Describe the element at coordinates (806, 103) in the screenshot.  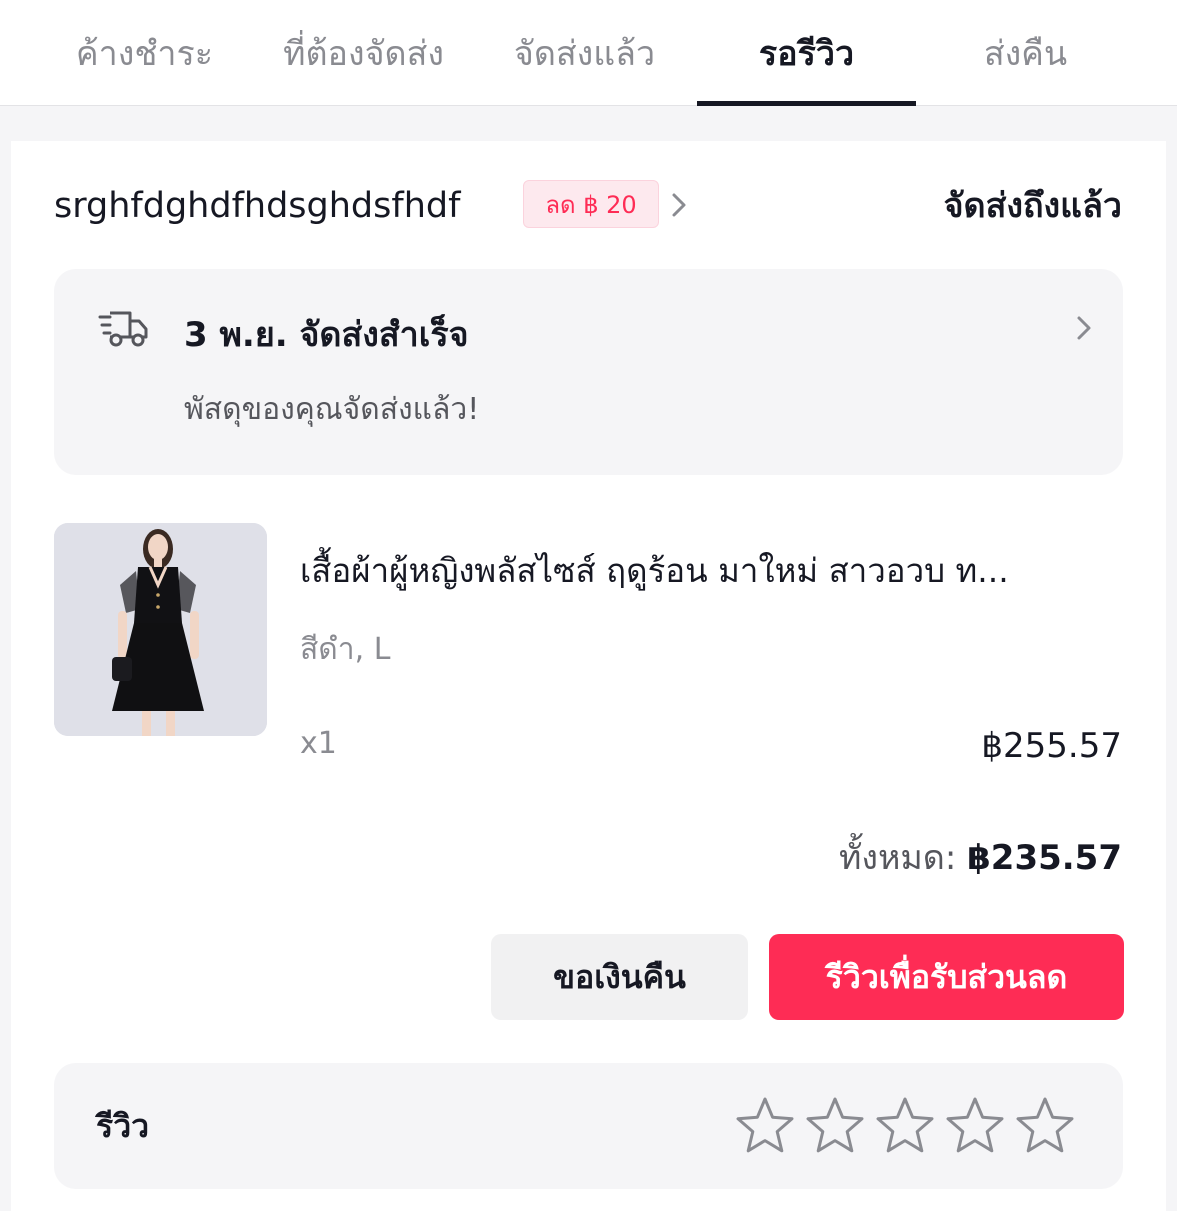
I see `active-tab-indicator` at that location.